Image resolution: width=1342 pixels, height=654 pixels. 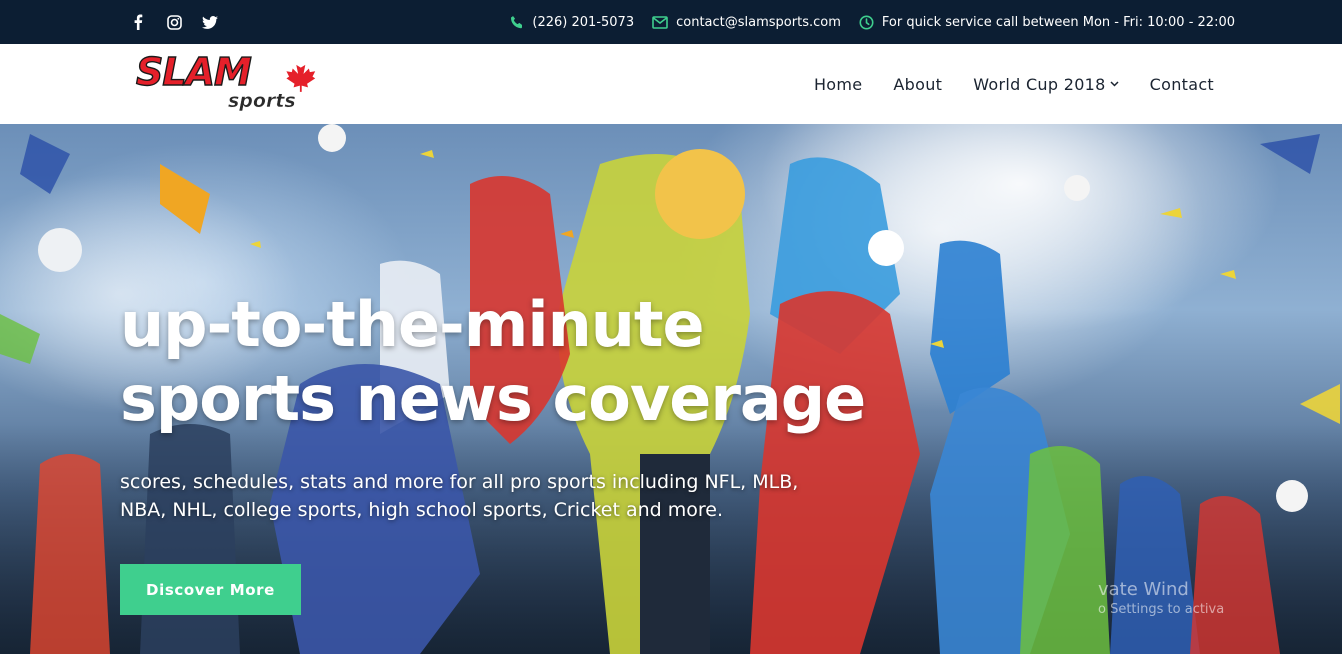 I want to click on main-nav: Home About World Cup 2018 Contact, so click(x=1014, y=84).